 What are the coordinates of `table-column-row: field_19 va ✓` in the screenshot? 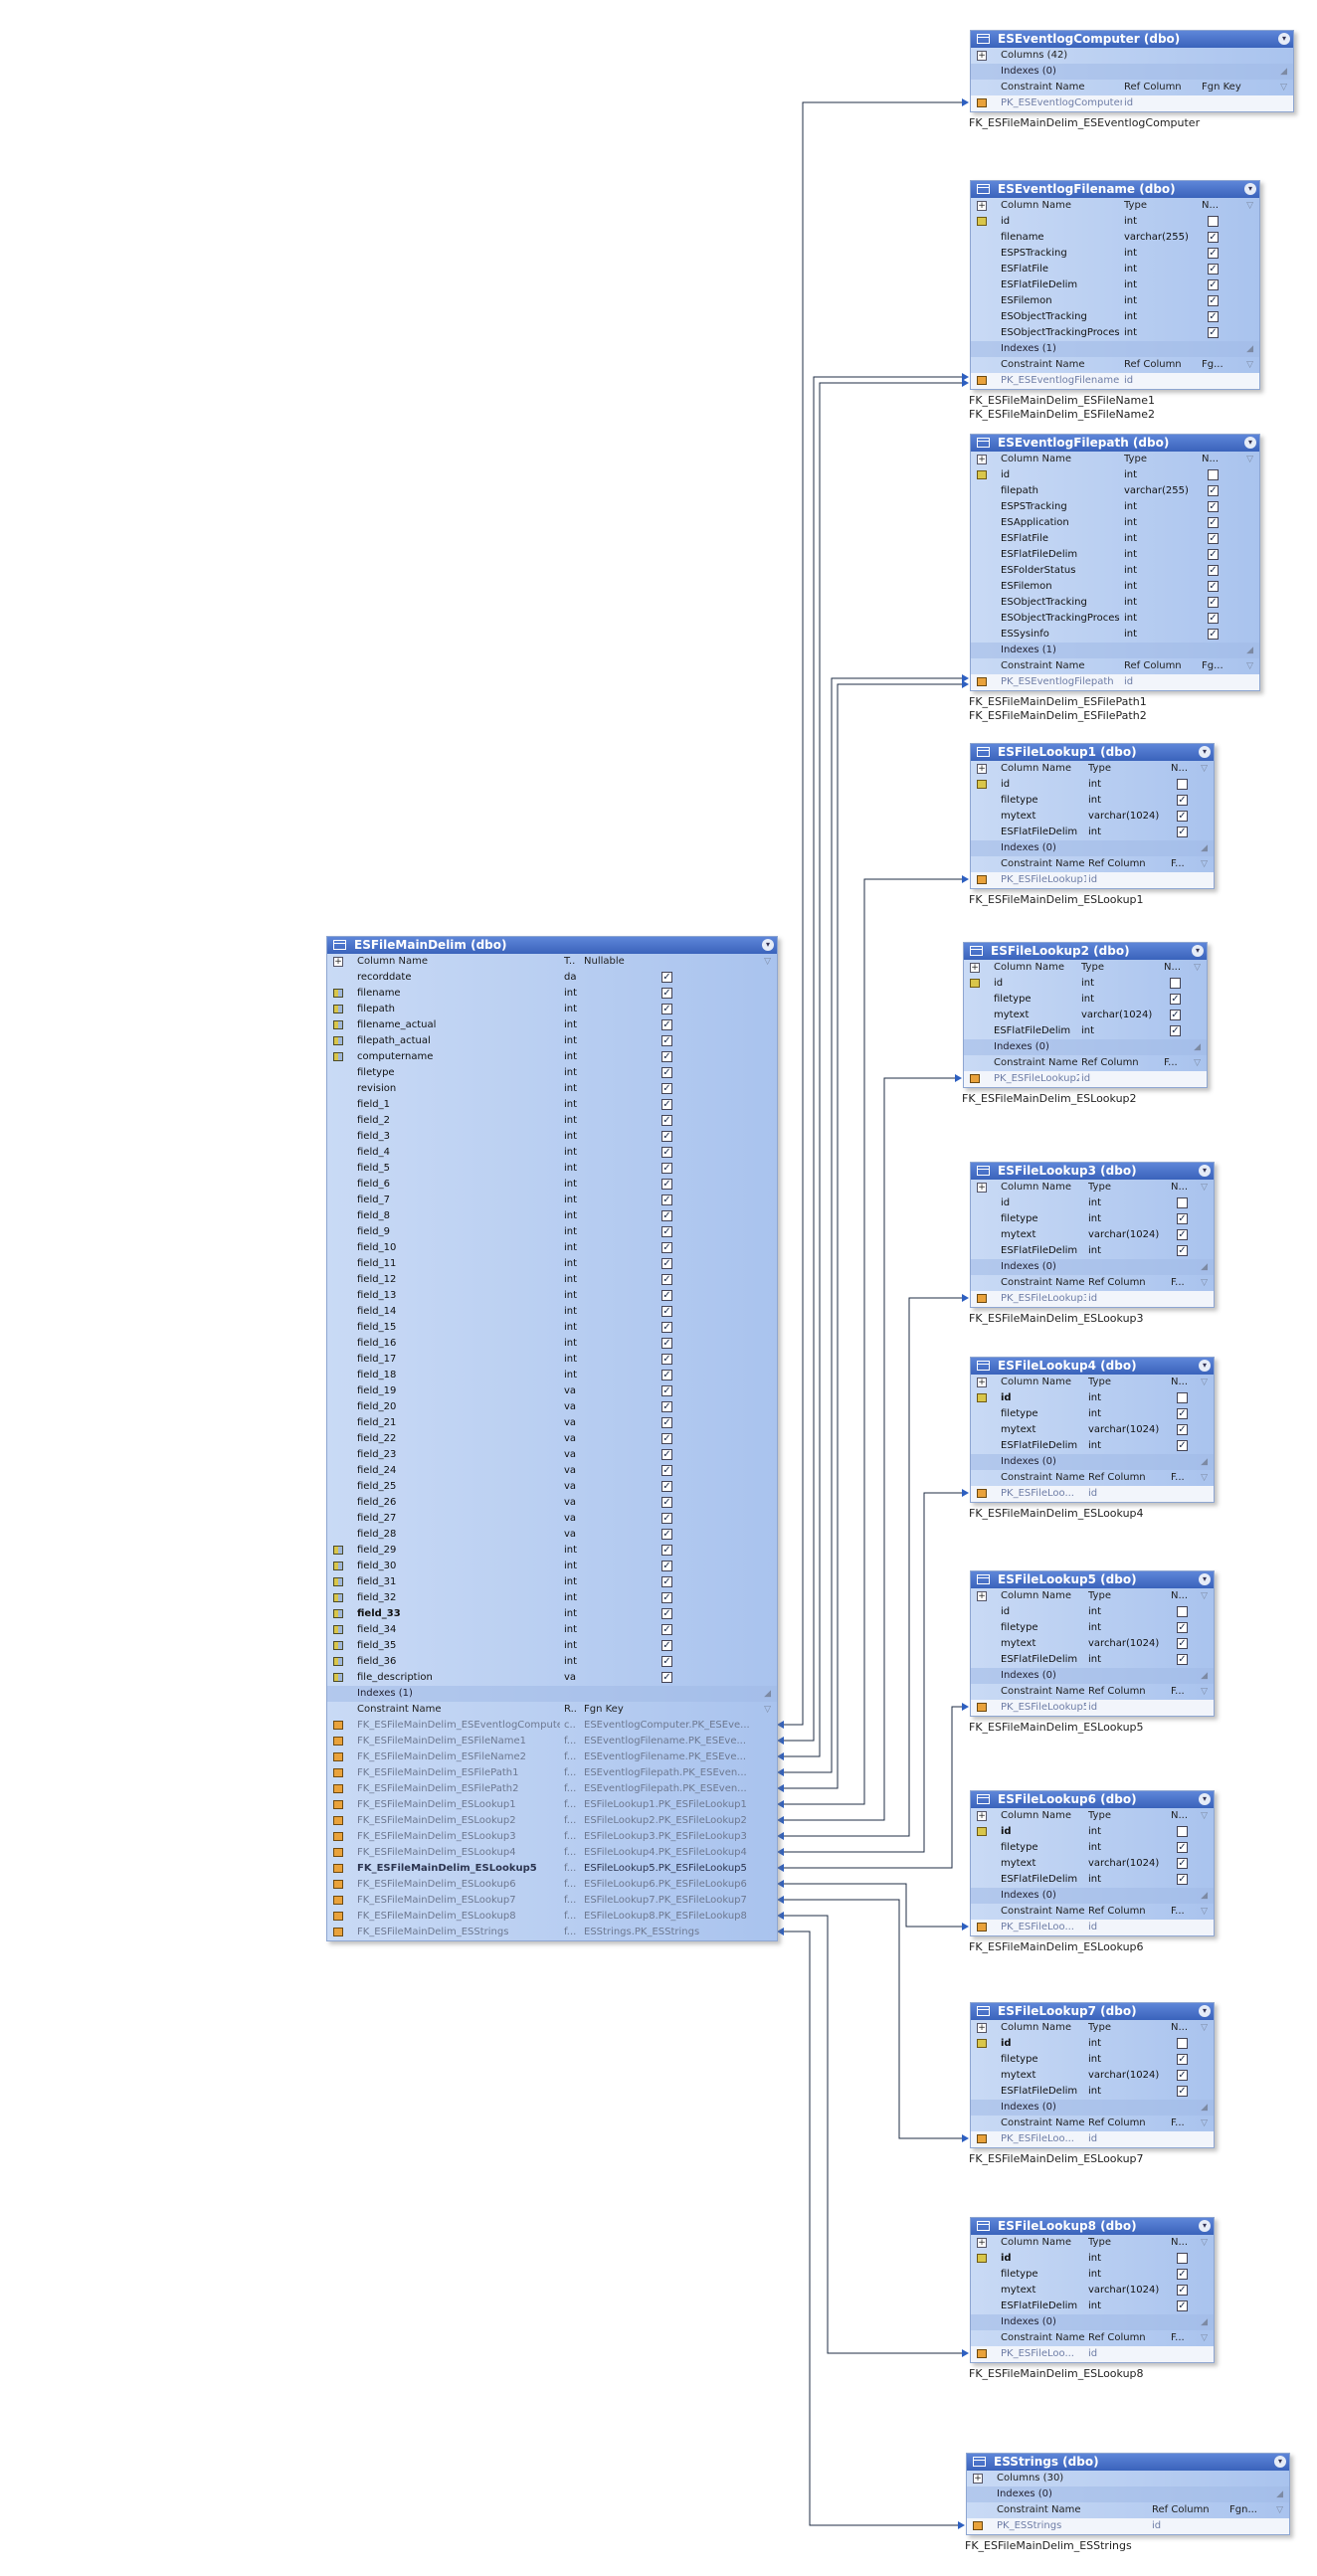 It's located at (552, 1391).